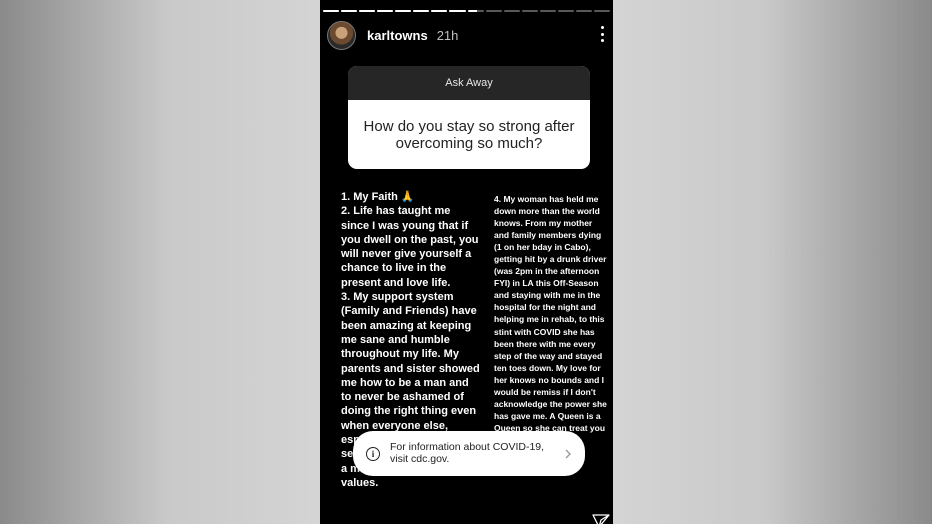 This screenshot has height=524, width=932. What do you see at coordinates (397, 35) in the screenshot?
I see `username: karltowns` at bounding box center [397, 35].